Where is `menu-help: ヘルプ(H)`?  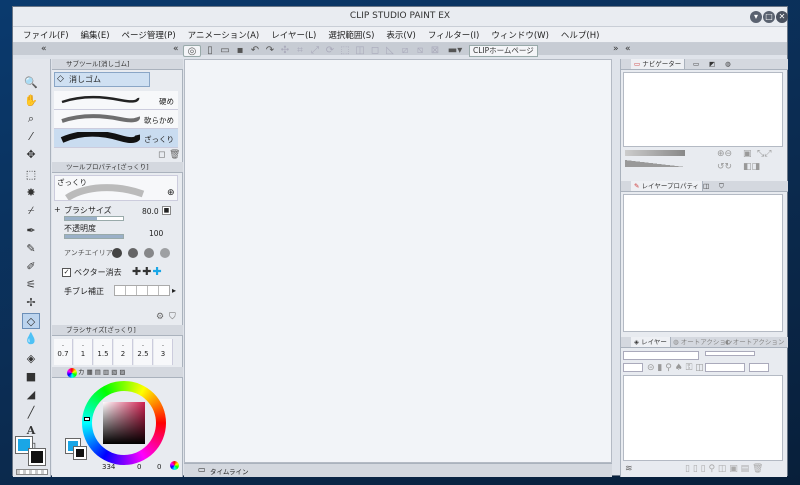 menu-help: ヘルプ(H) is located at coordinates (580, 35).